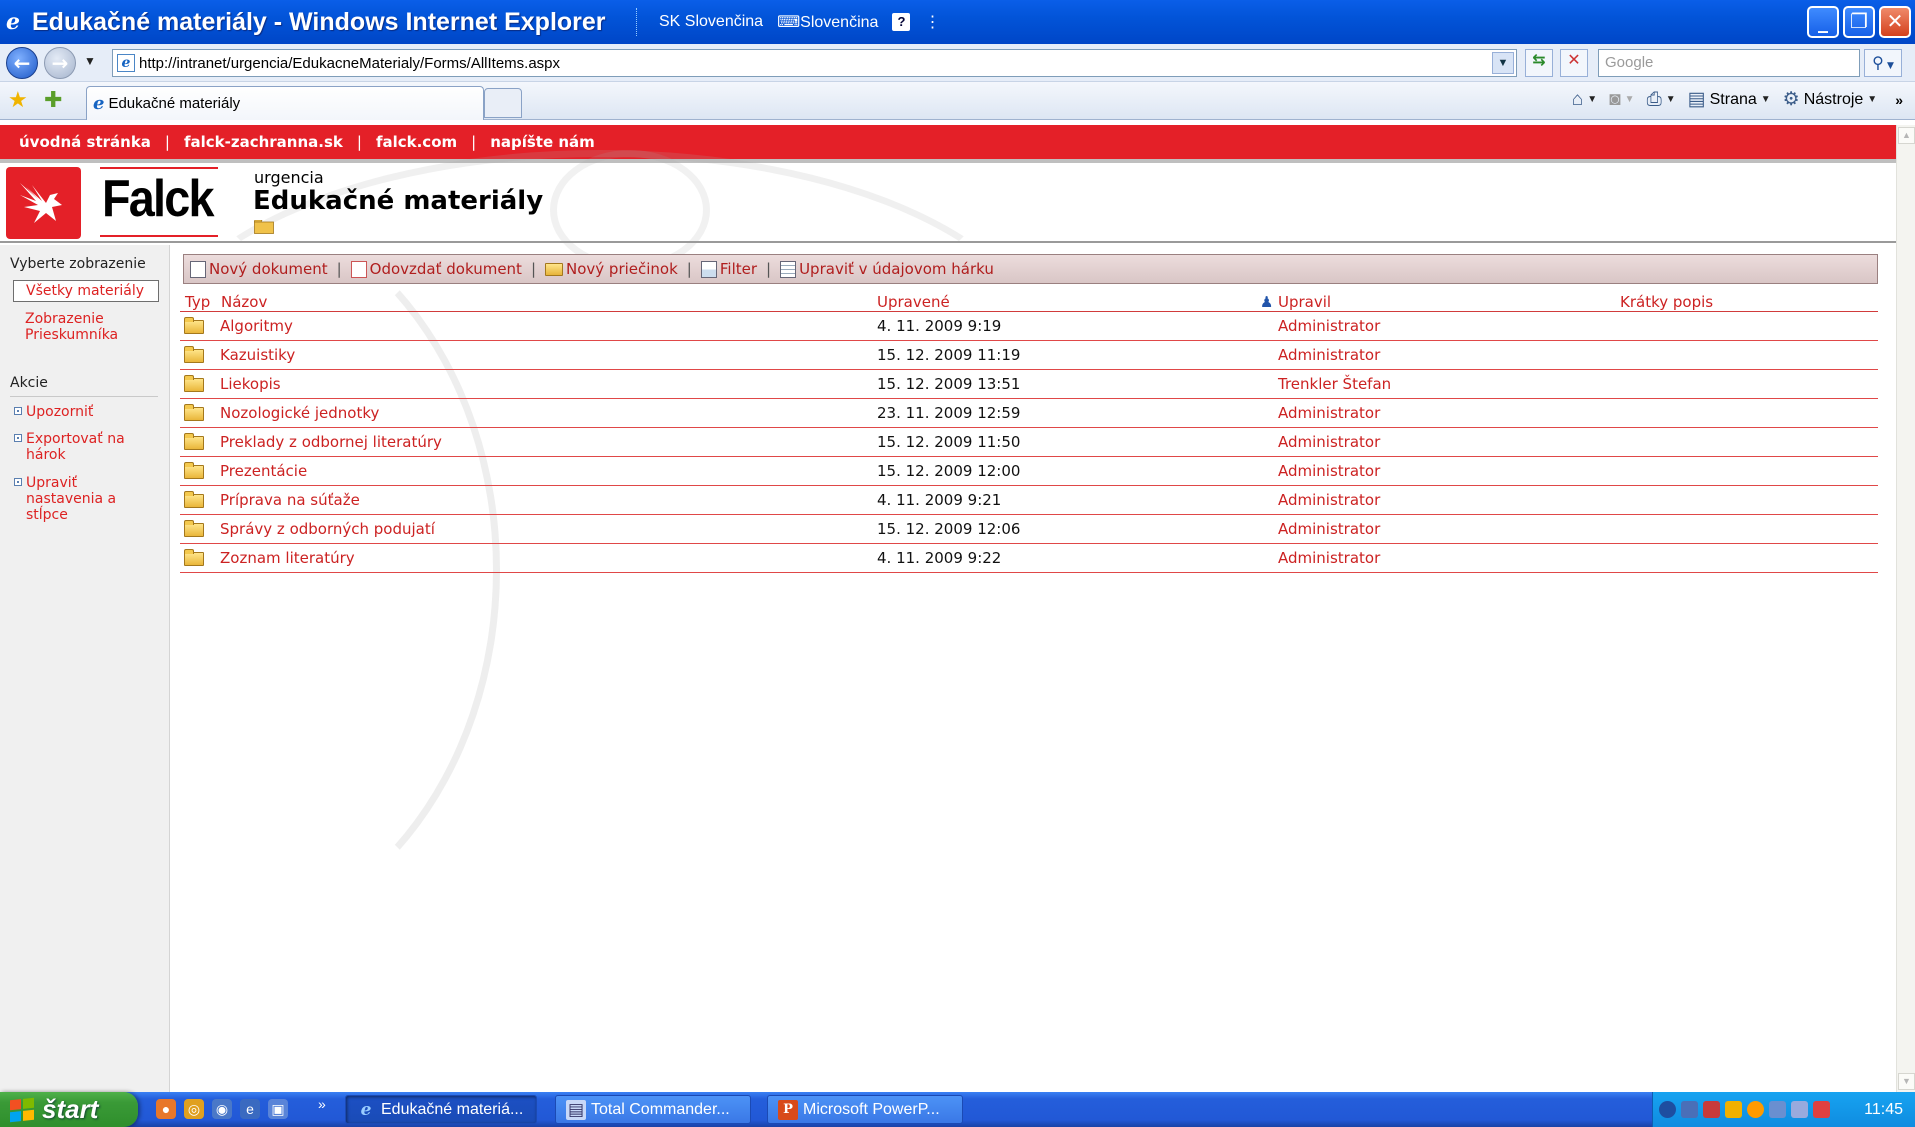 This screenshot has height=1127, width=1915. What do you see at coordinates (244, 302) in the screenshot?
I see `column-name: Názov` at bounding box center [244, 302].